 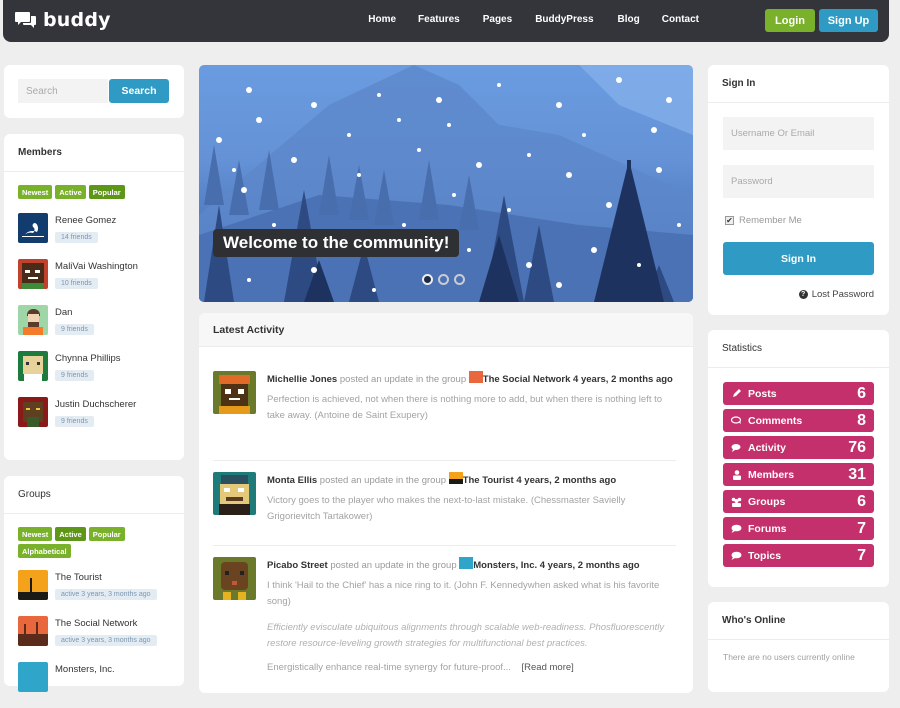 I want to click on activity-group: Monsters, Inc., so click(x=505, y=565).